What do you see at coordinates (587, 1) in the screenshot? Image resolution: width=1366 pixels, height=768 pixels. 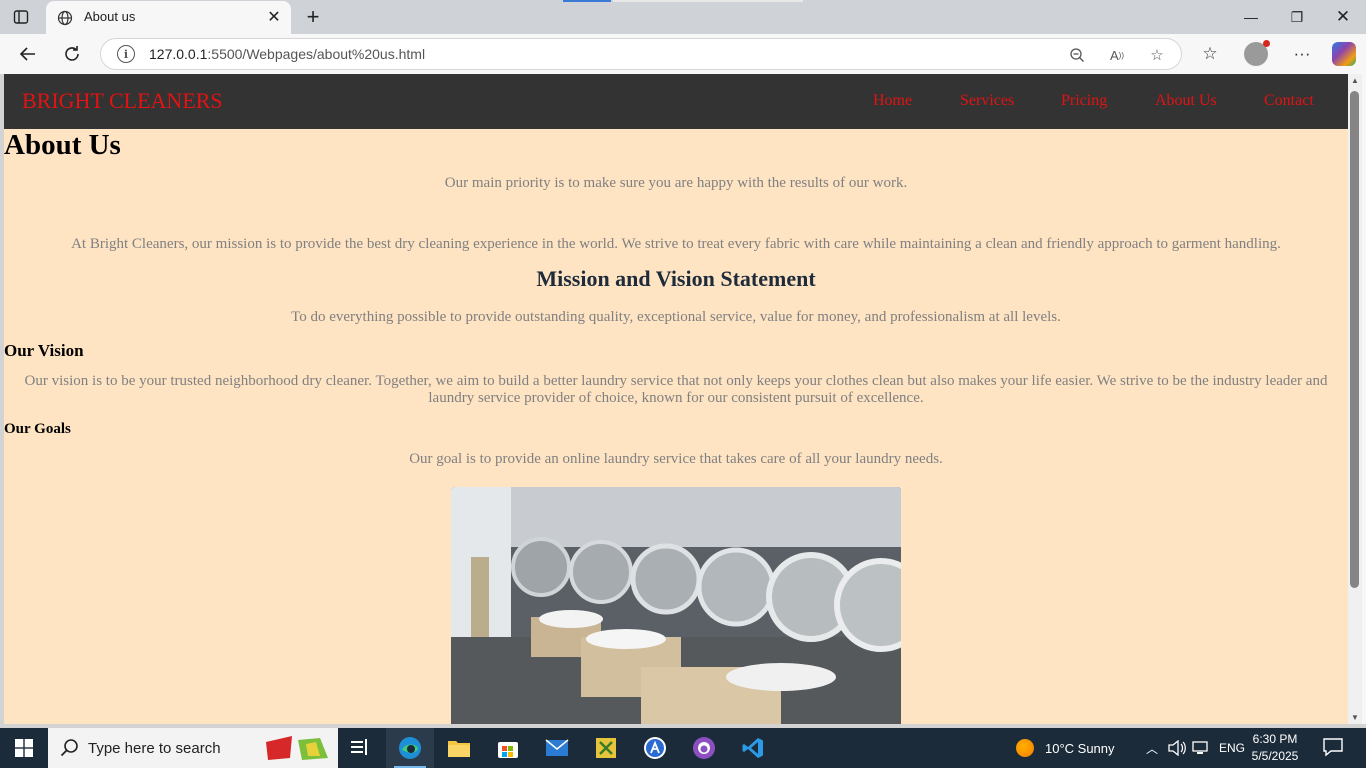 I see `tab-loading-indicator` at bounding box center [587, 1].